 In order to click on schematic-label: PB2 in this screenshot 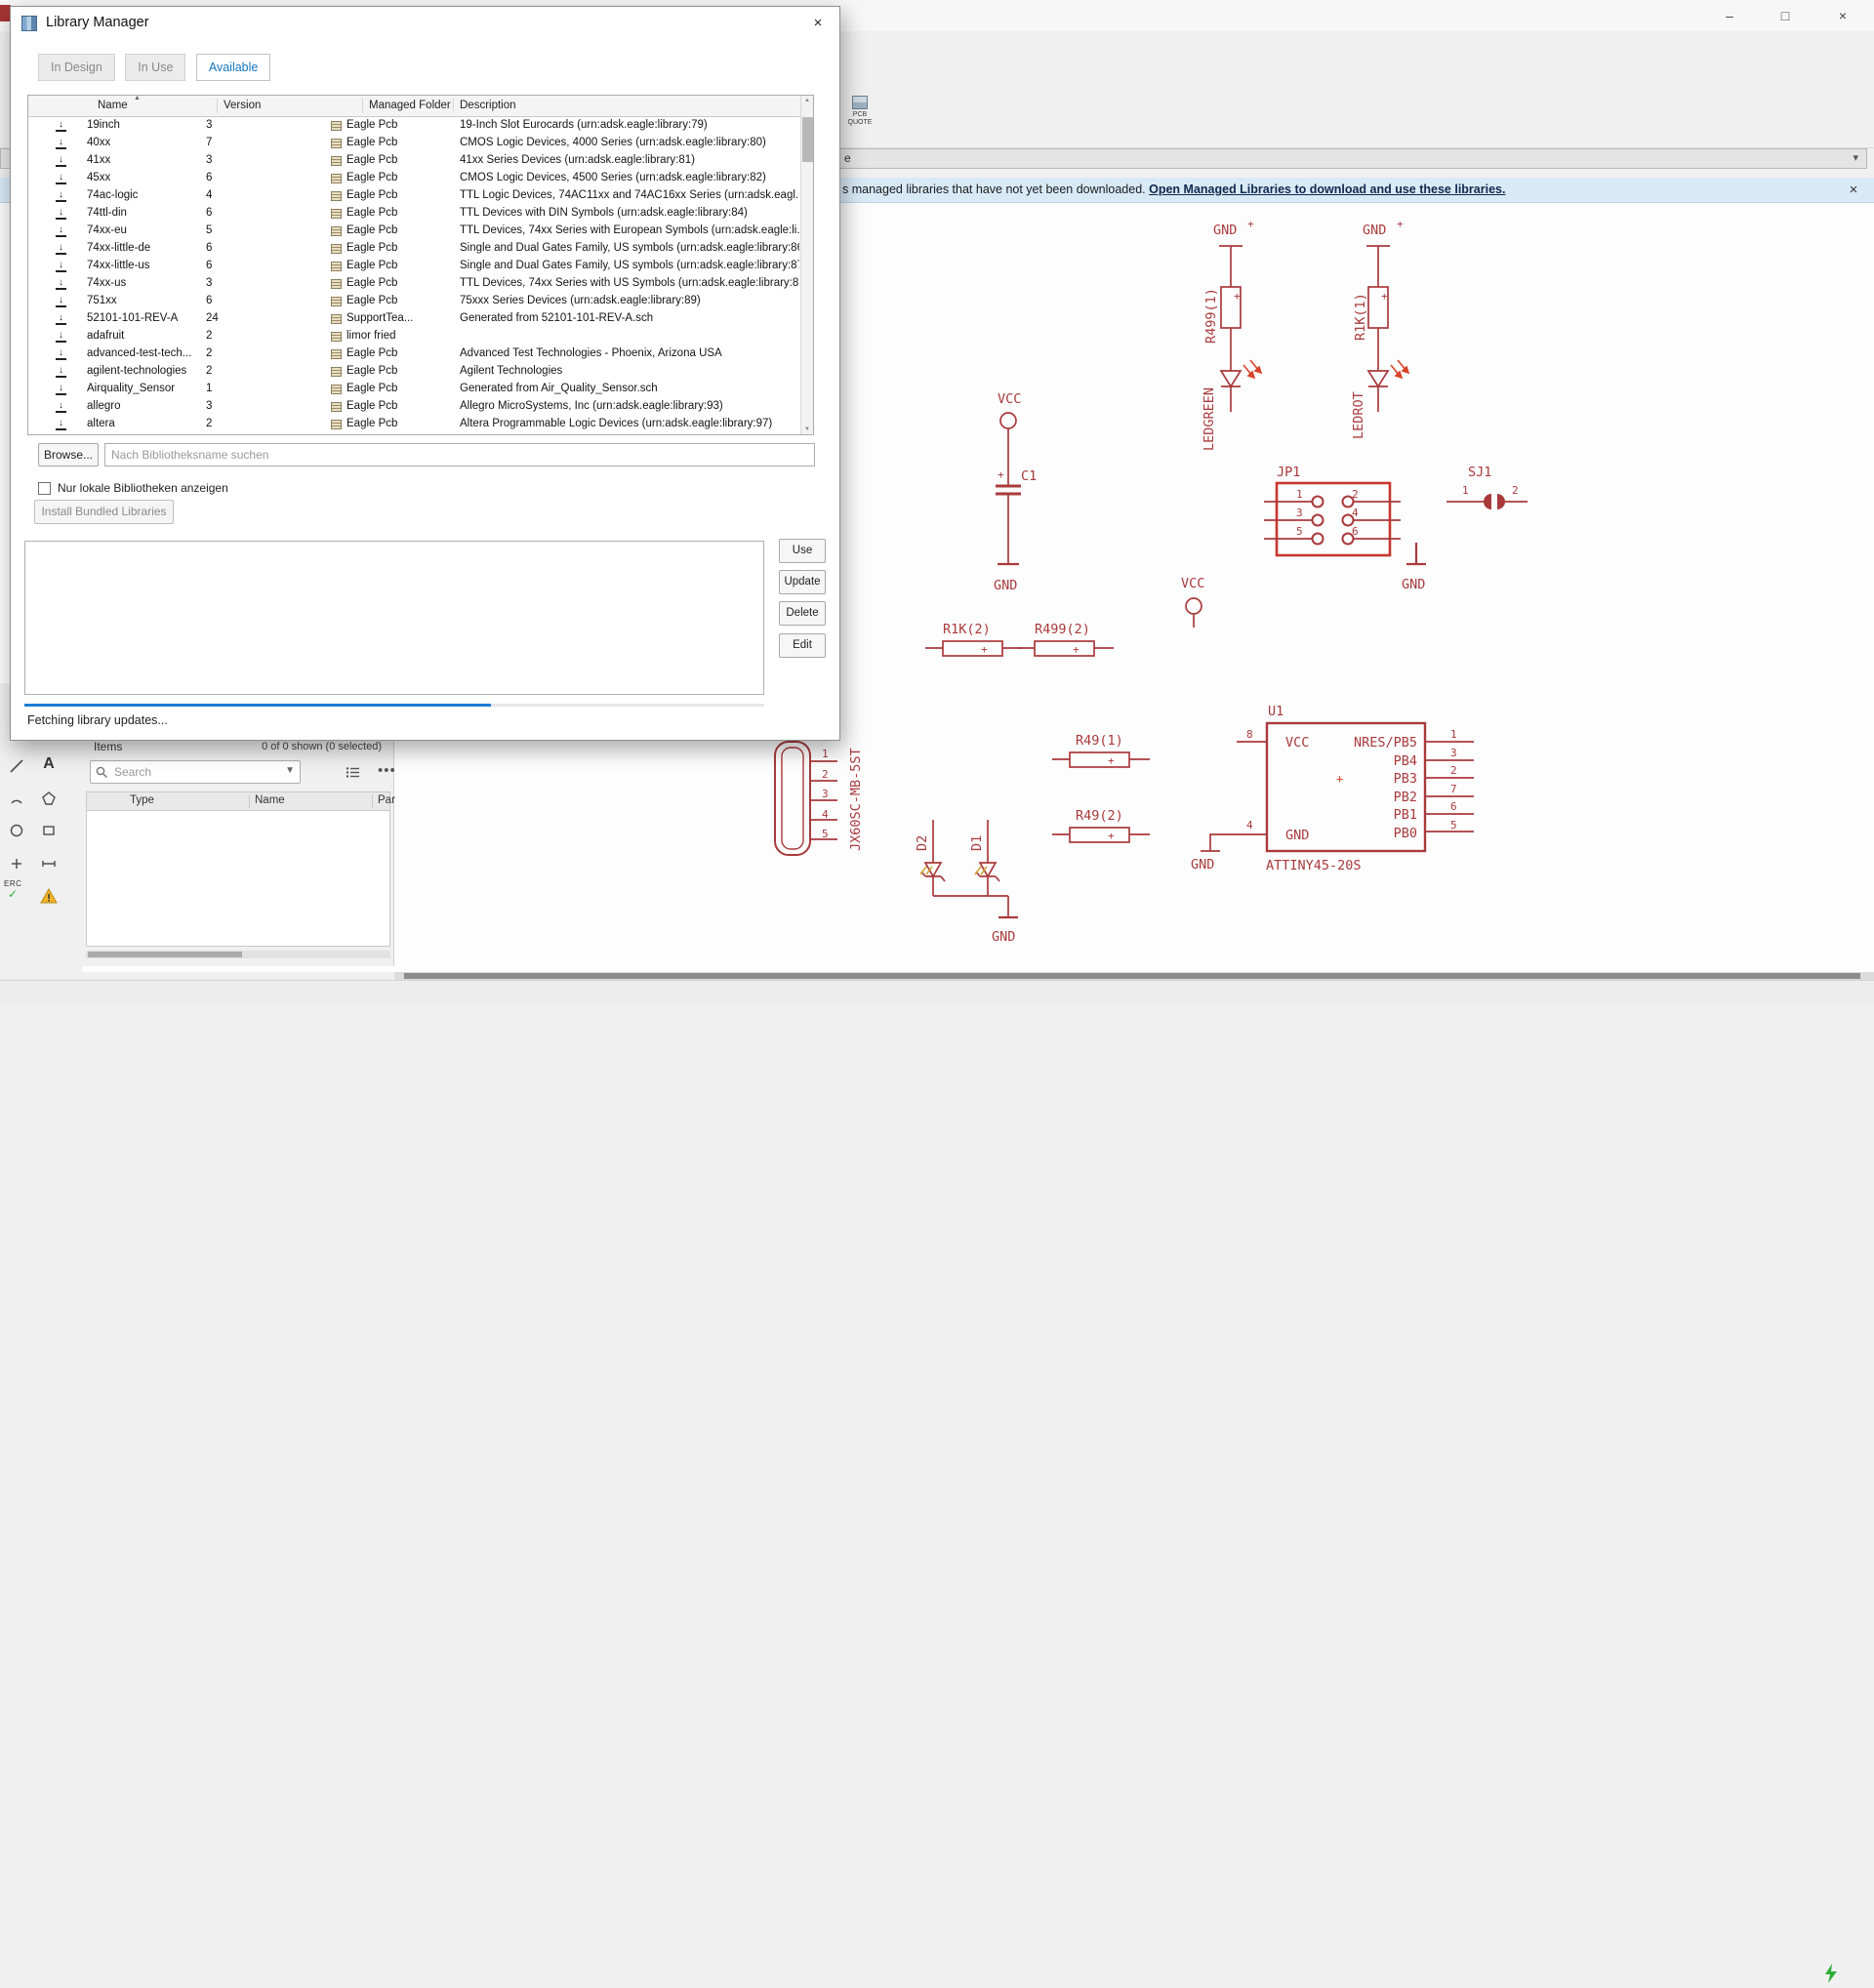, I will do `click(1405, 798)`.